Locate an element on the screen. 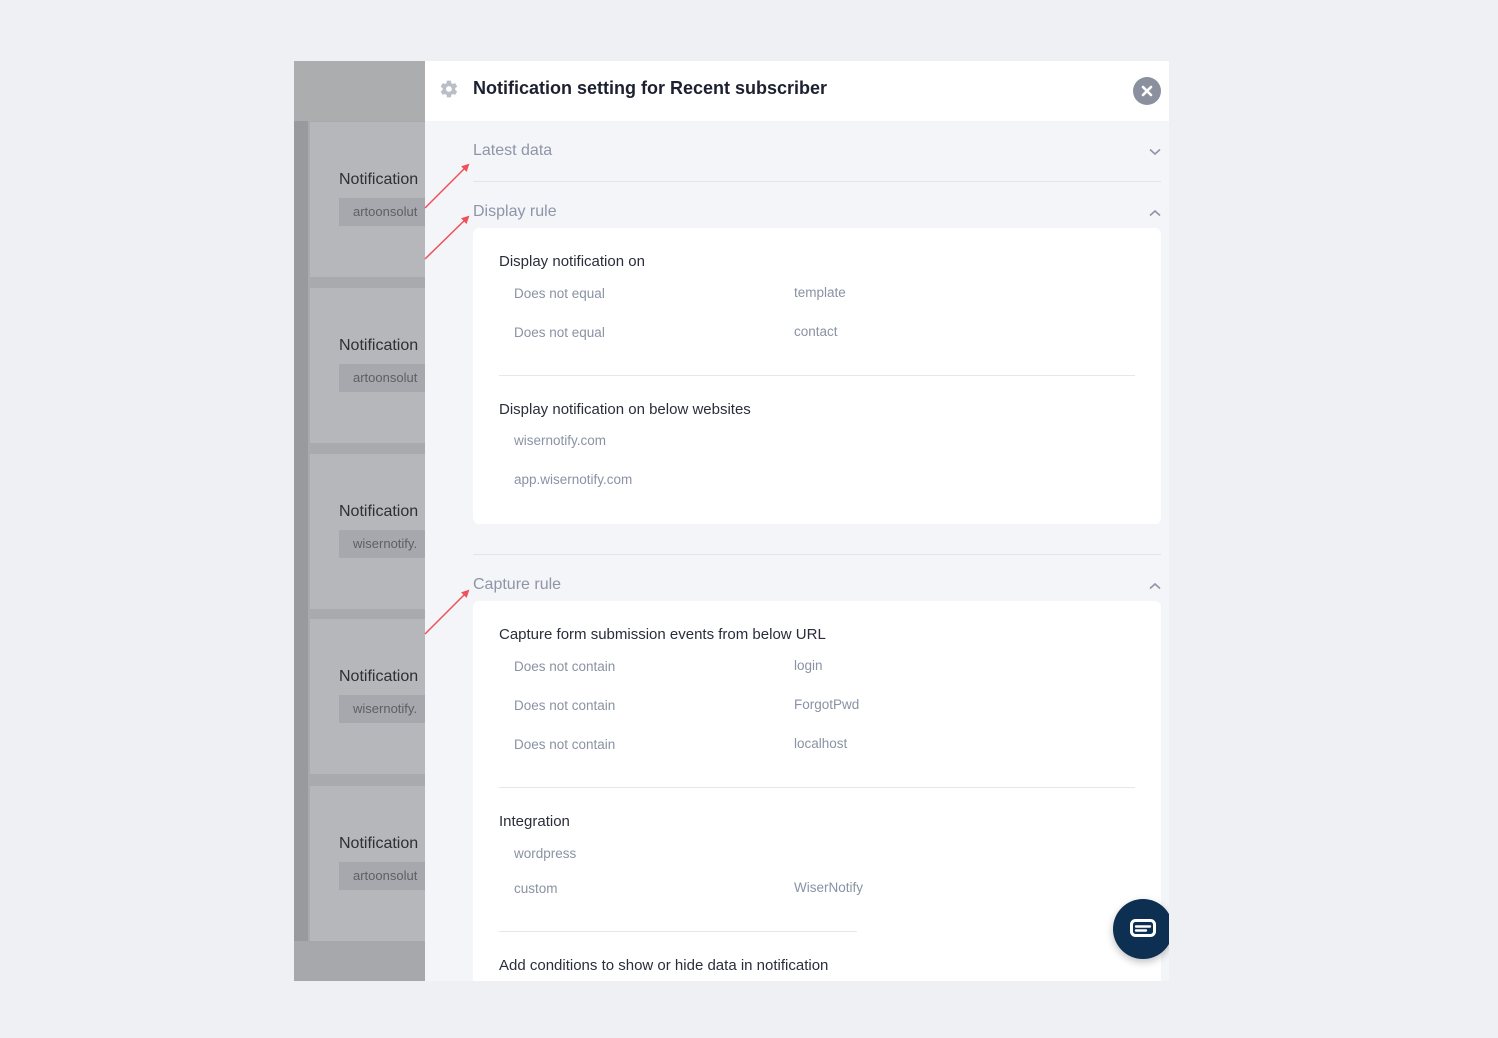  rule-value: login is located at coordinates (808, 665).